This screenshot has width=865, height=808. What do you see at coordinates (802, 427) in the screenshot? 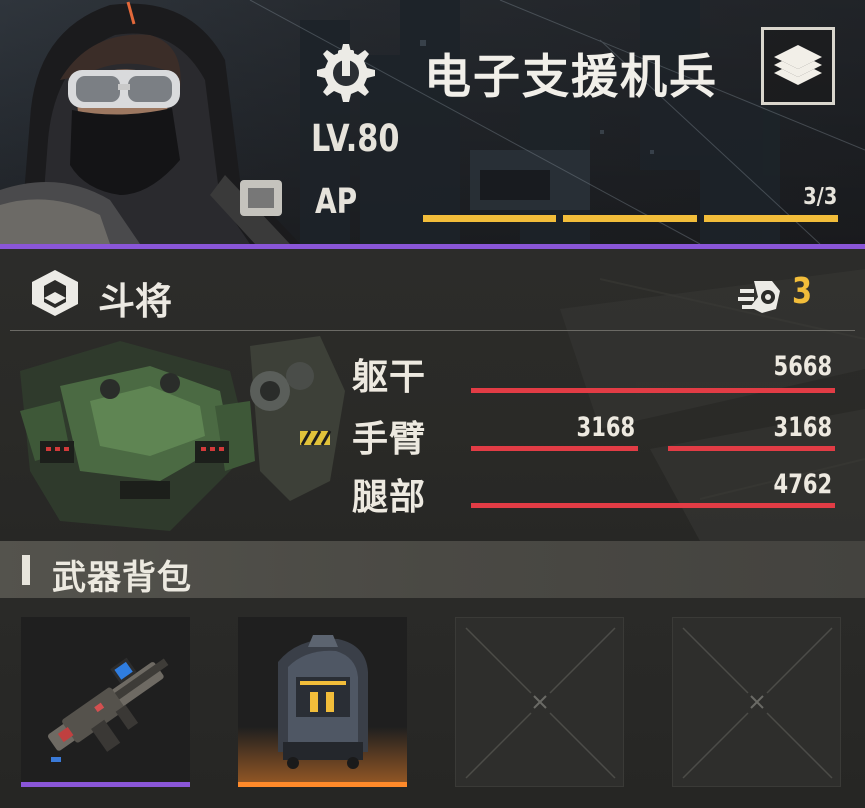
I see `hp-value-right-arm: 3168` at bounding box center [802, 427].